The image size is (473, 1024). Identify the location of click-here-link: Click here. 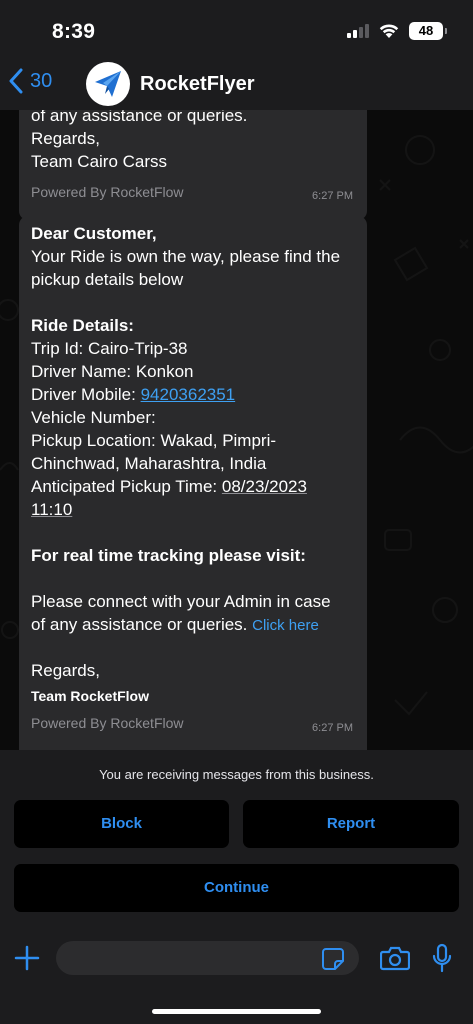
(285, 625).